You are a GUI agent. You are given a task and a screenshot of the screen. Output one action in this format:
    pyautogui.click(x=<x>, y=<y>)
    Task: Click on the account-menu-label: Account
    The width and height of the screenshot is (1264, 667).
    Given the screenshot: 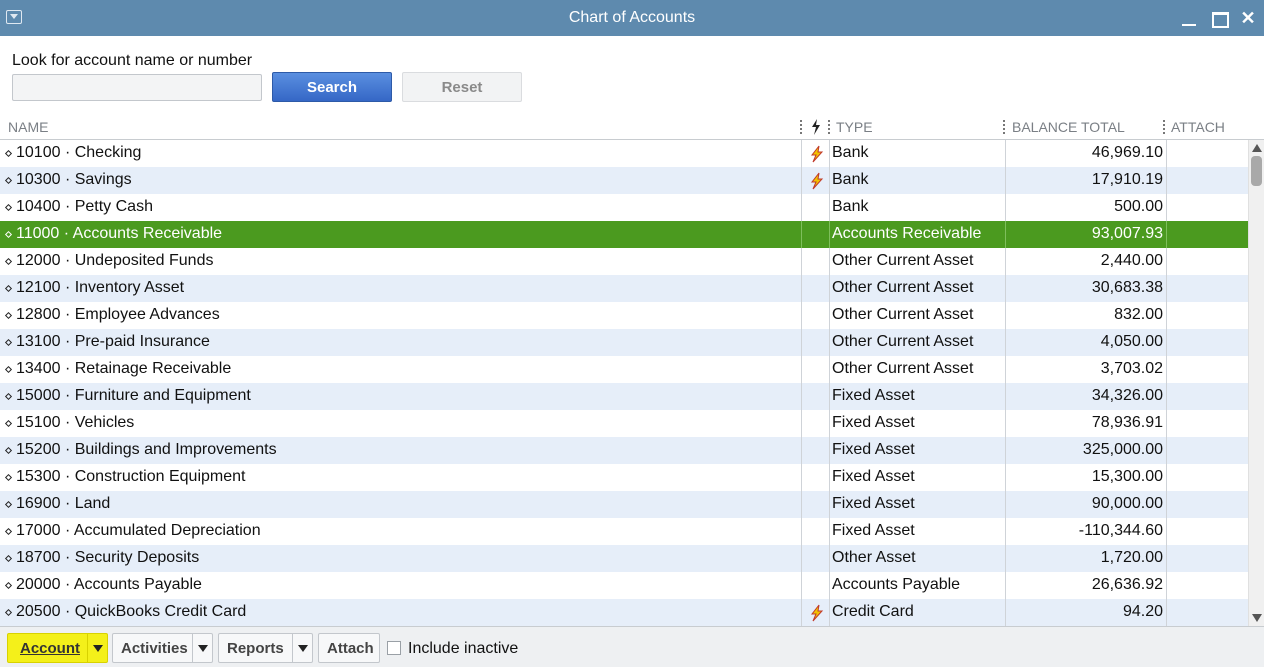 What is the action you would take?
    pyautogui.click(x=50, y=648)
    